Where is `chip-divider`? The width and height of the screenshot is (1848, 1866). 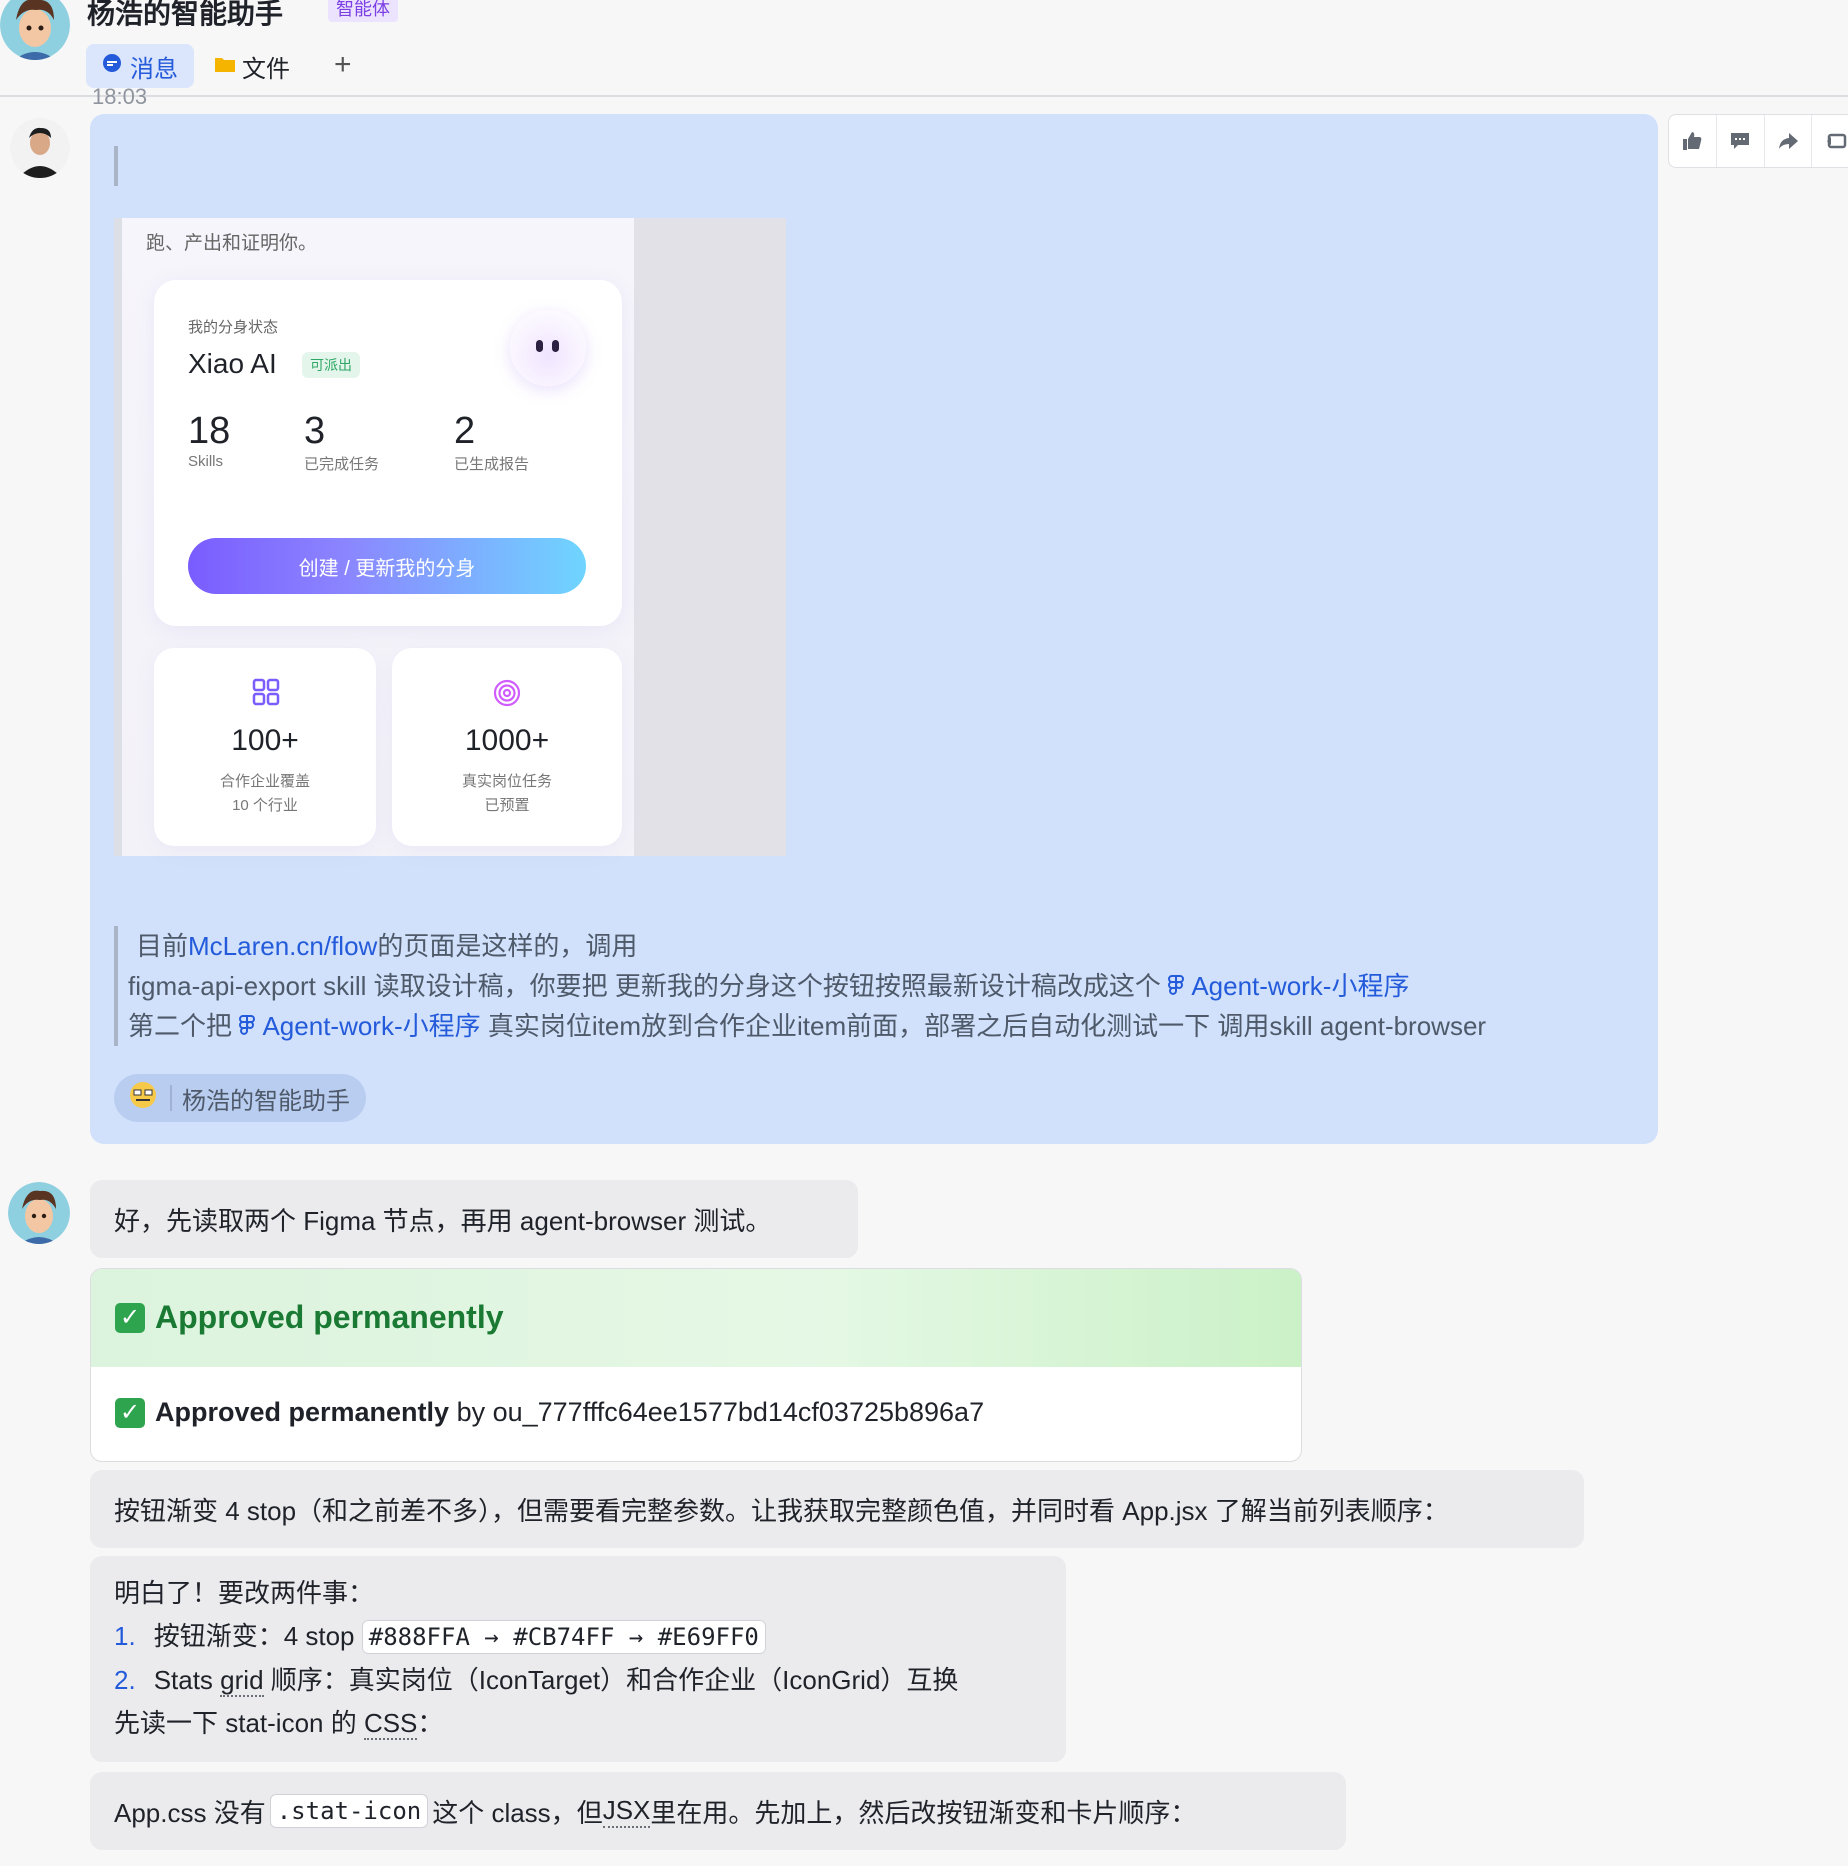
chip-divider is located at coordinates (171, 1098).